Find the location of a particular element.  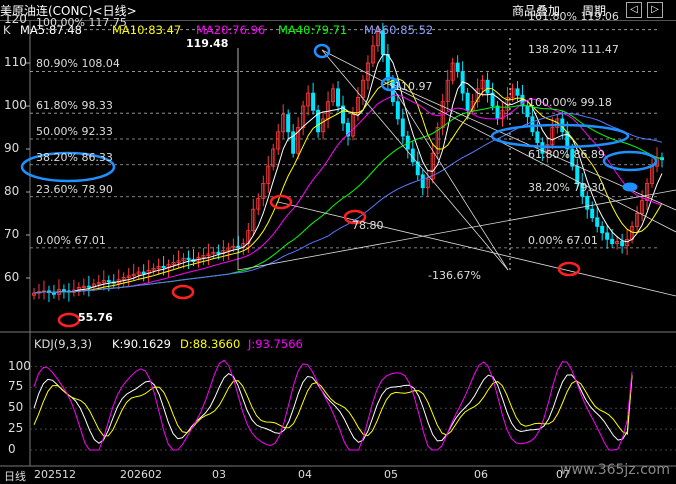

fib-level-label: 80.90% 108.04 is located at coordinates (78, 64).